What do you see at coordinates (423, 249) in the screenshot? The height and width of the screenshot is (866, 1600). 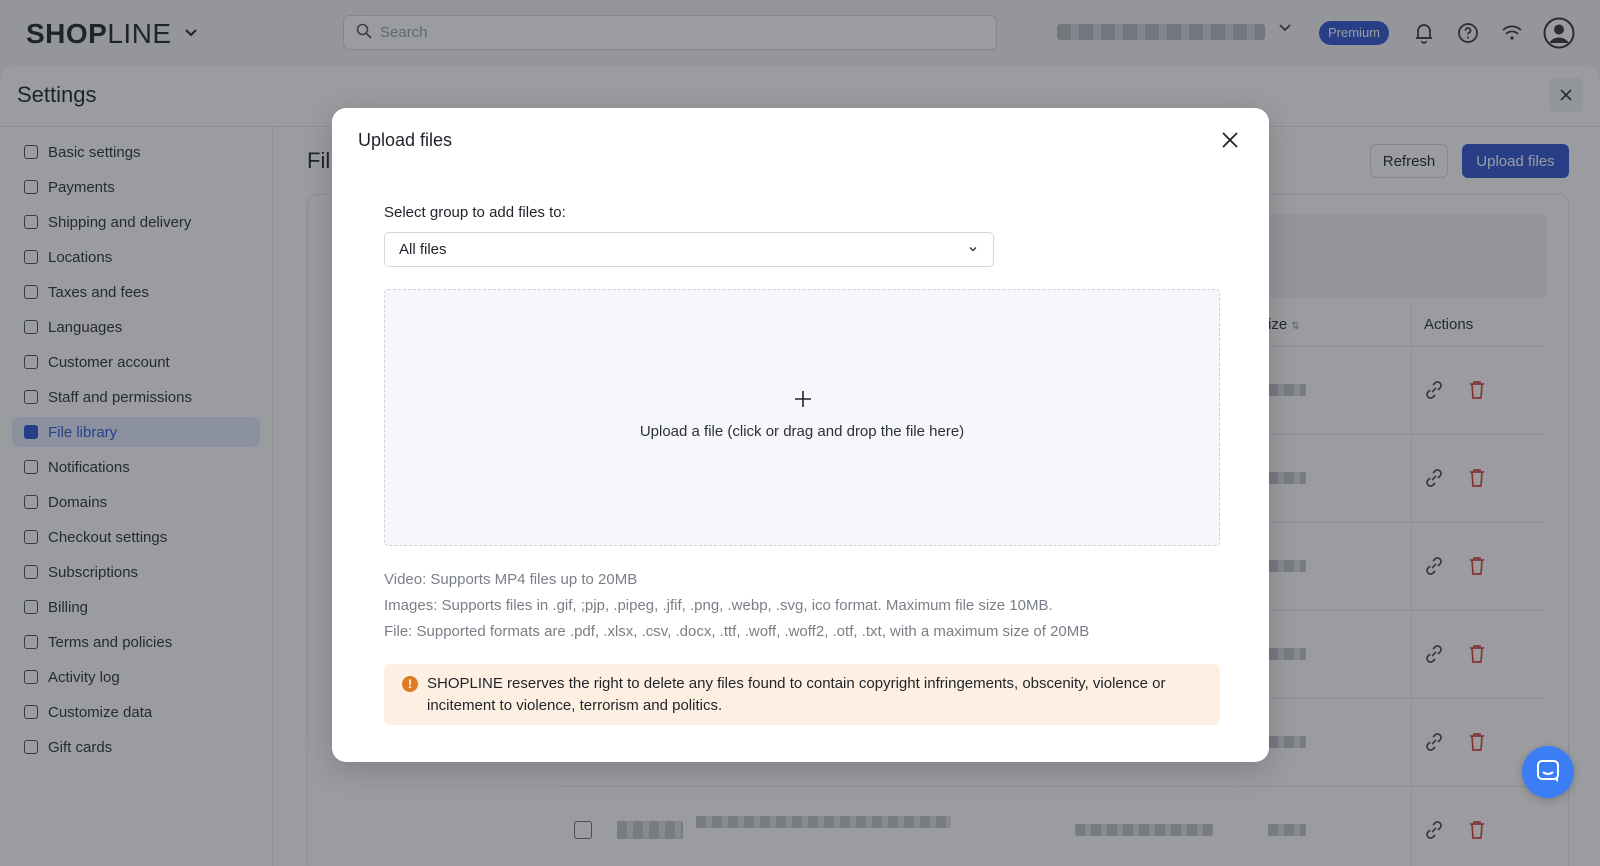 I see `group-select-value: All files` at bounding box center [423, 249].